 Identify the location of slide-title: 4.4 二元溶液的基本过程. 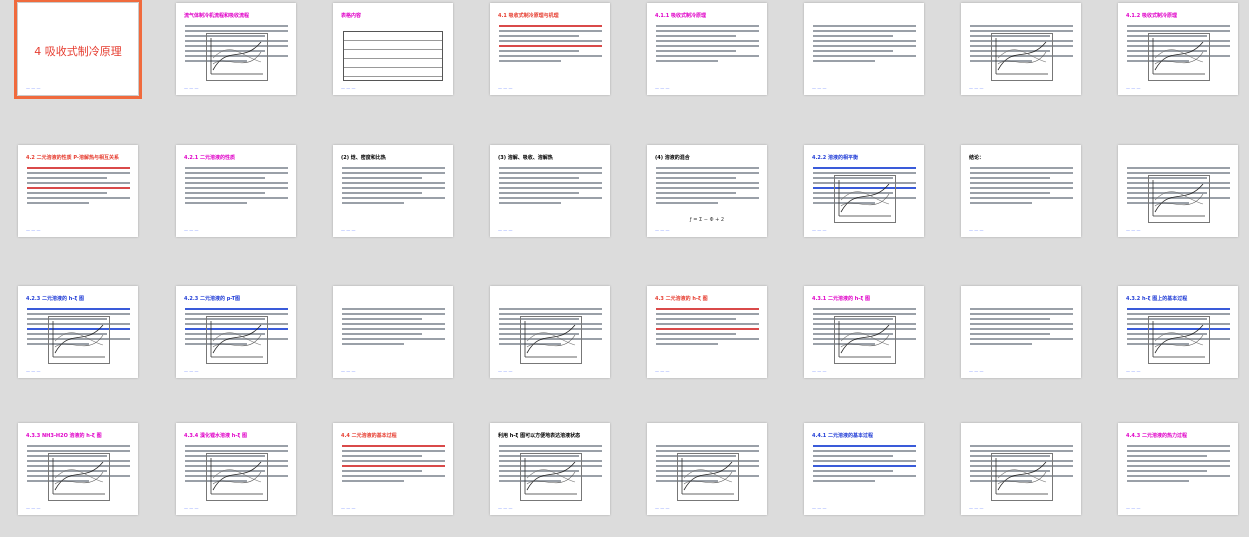
(369, 436).